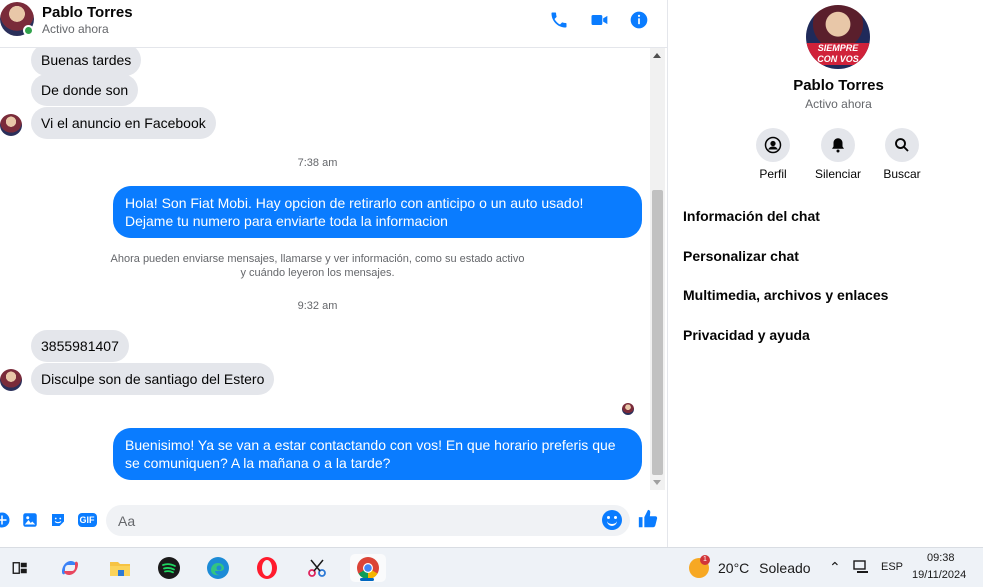  Describe the element at coordinates (833, 335) in the screenshot. I see `menu-privacy-help: Privacidad y ayuda` at that location.